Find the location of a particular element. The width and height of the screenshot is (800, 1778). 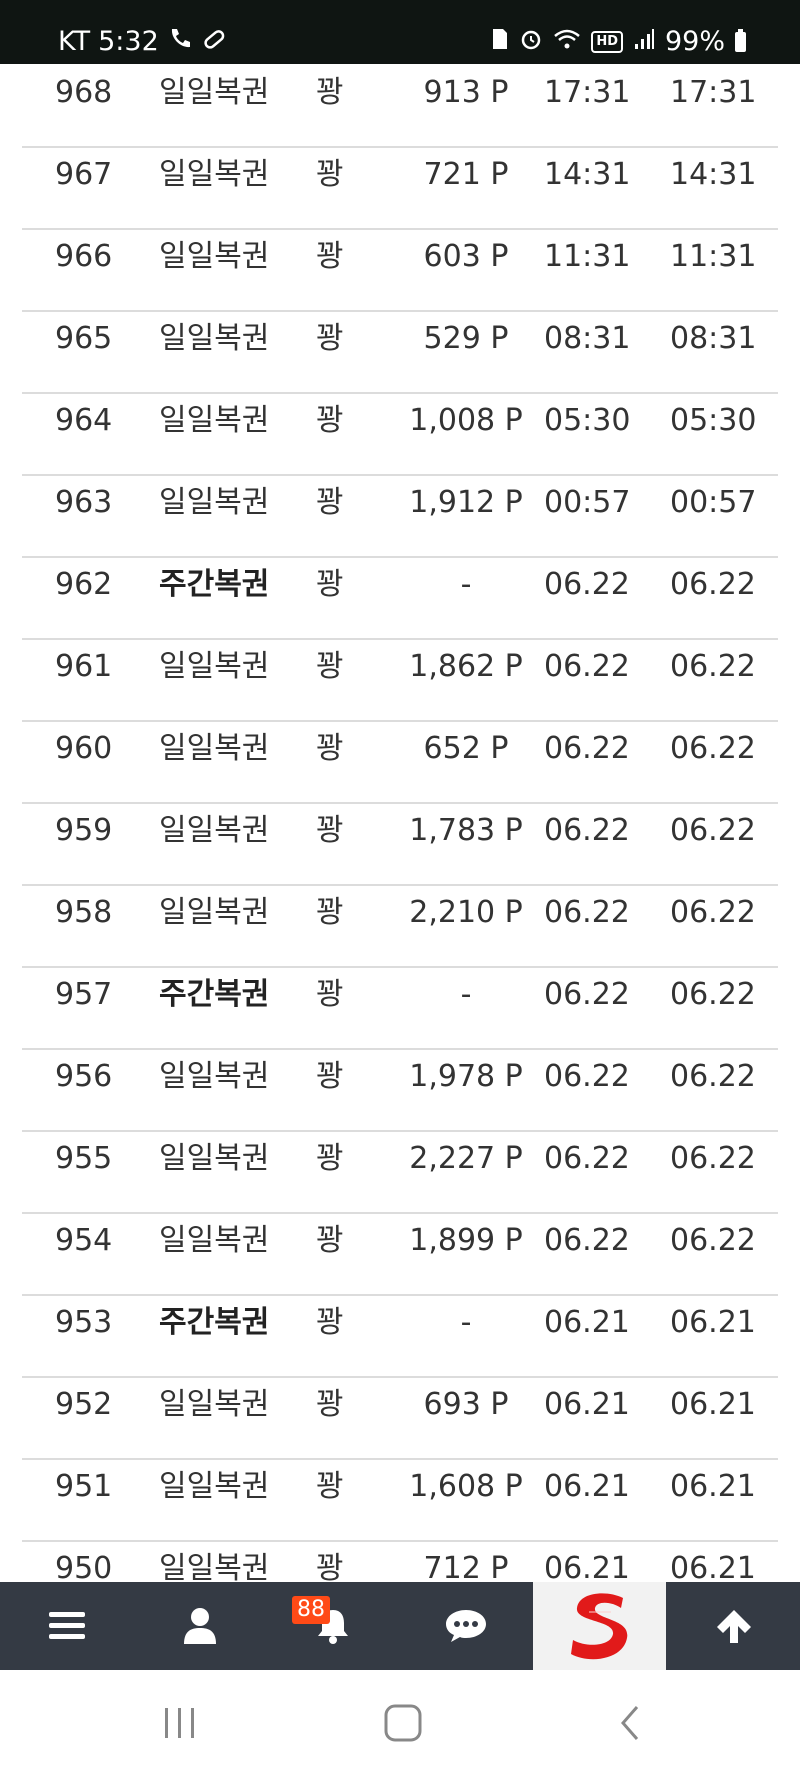

points: 1,862 P is located at coordinates (466, 666).